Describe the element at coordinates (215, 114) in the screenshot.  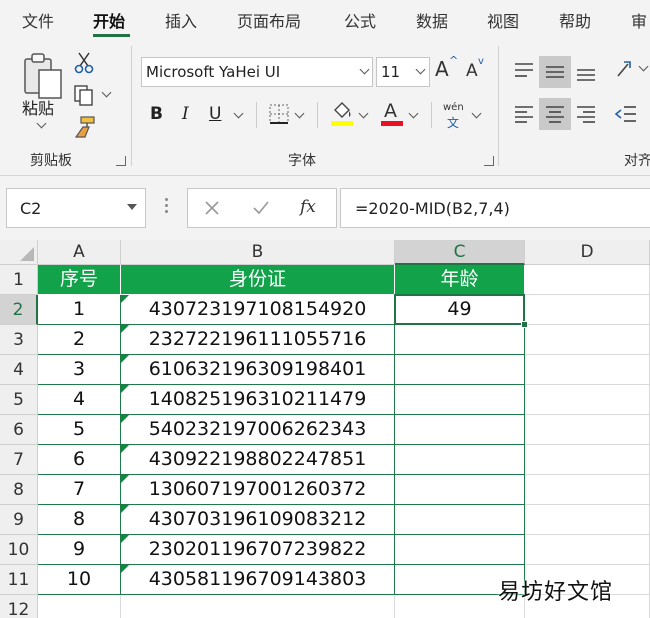
I see `underline-button: U` at that location.